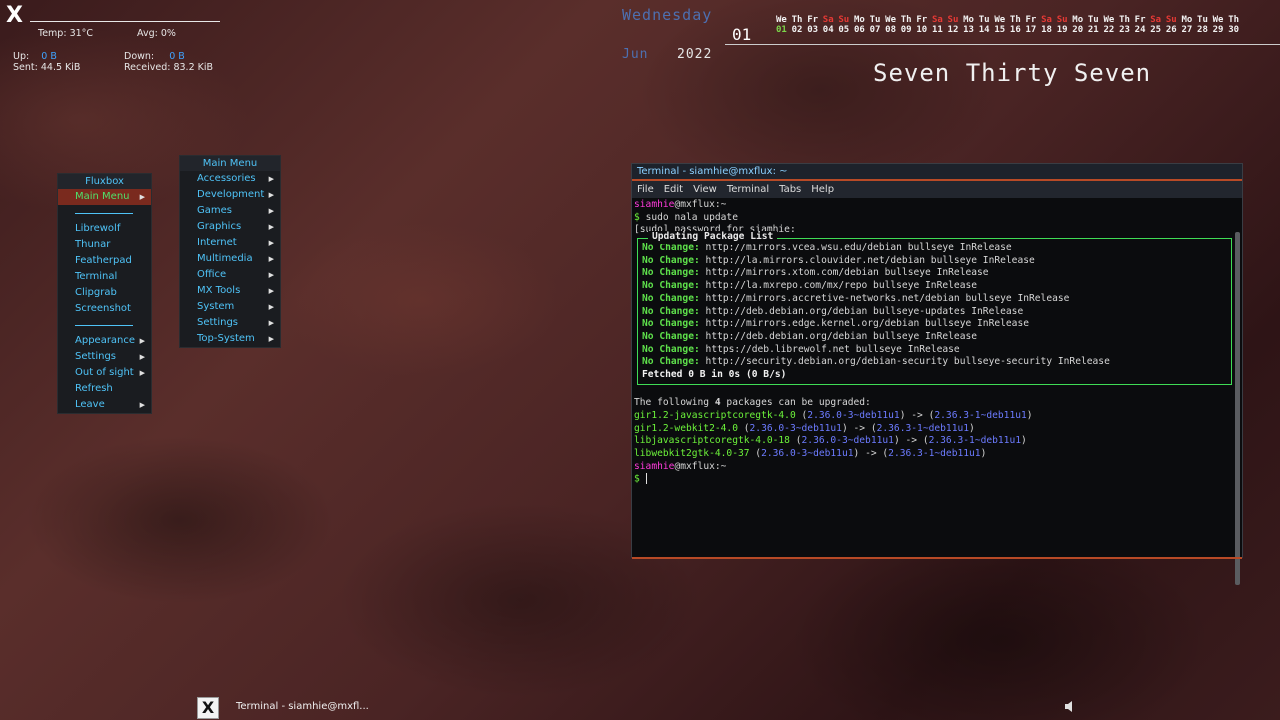  Describe the element at coordinates (784, 30) in the screenshot. I see `calendar-day: 01` at that location.